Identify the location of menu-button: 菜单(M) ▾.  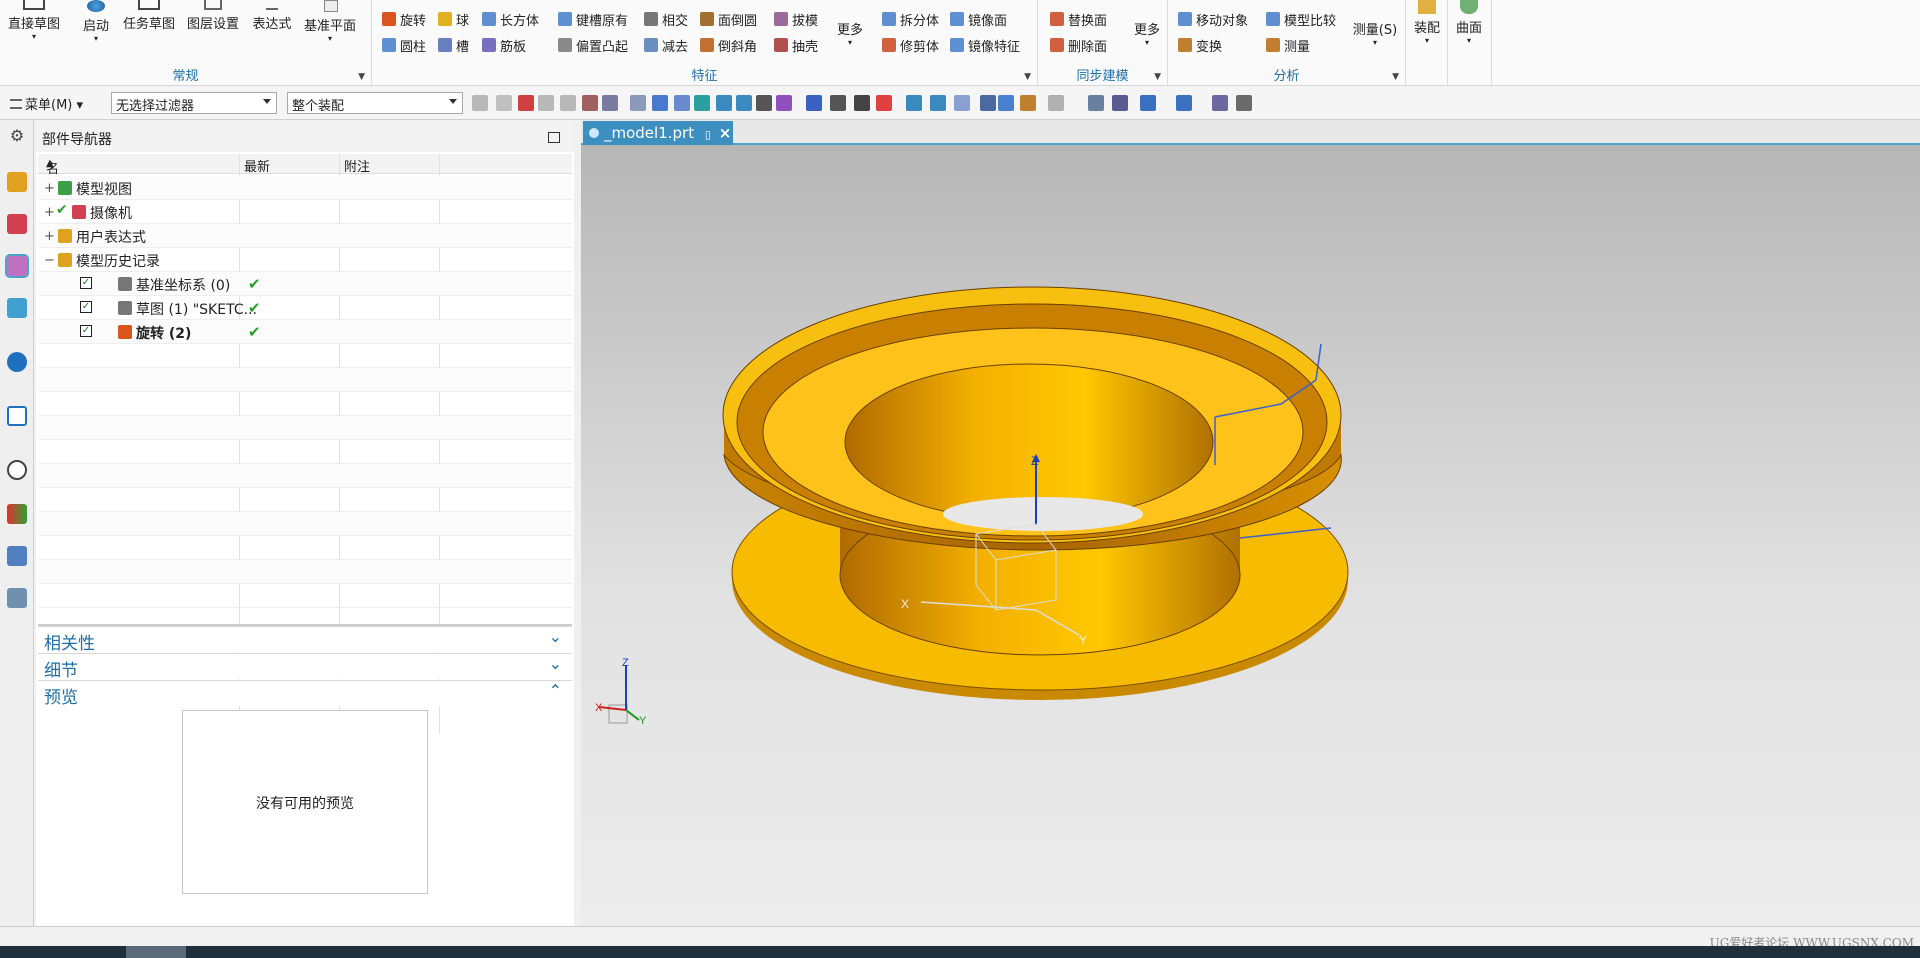
(51, 103).